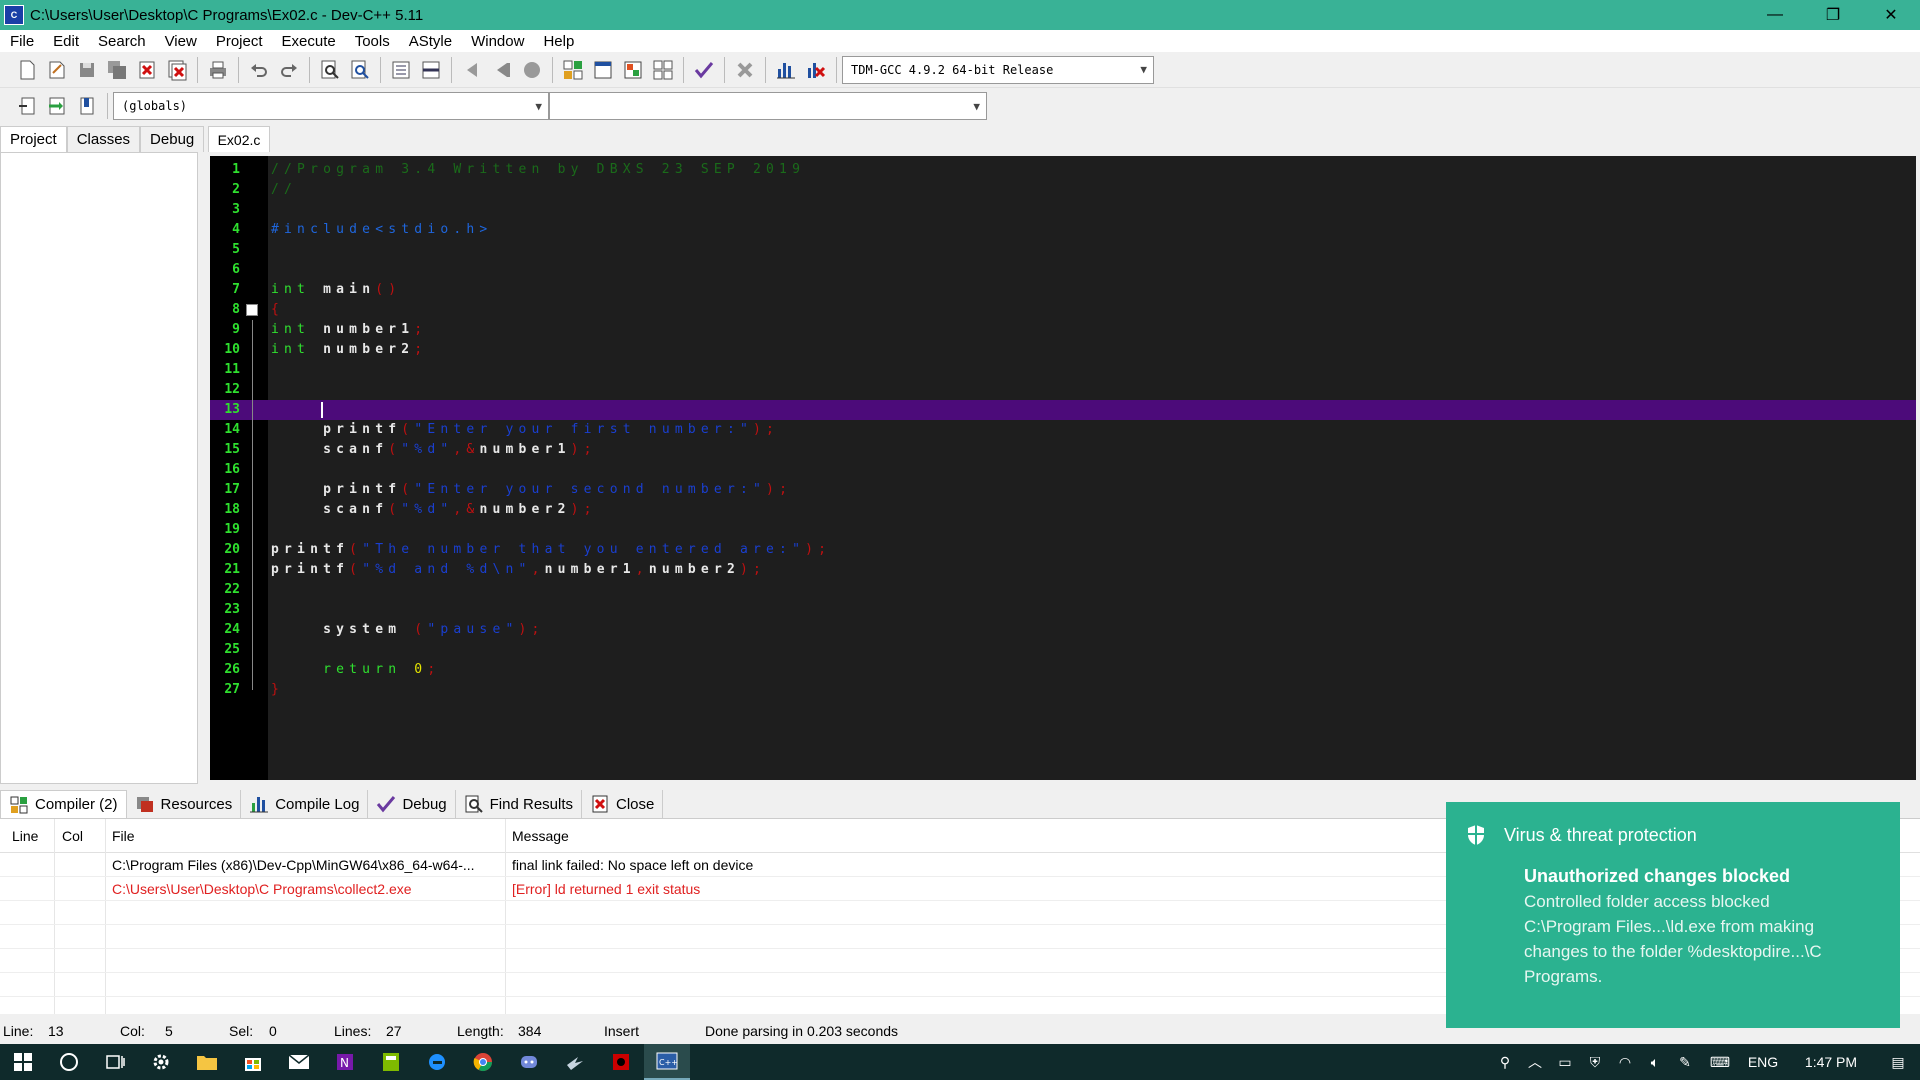  I want to click on close-file-icon, so click(147, 70).